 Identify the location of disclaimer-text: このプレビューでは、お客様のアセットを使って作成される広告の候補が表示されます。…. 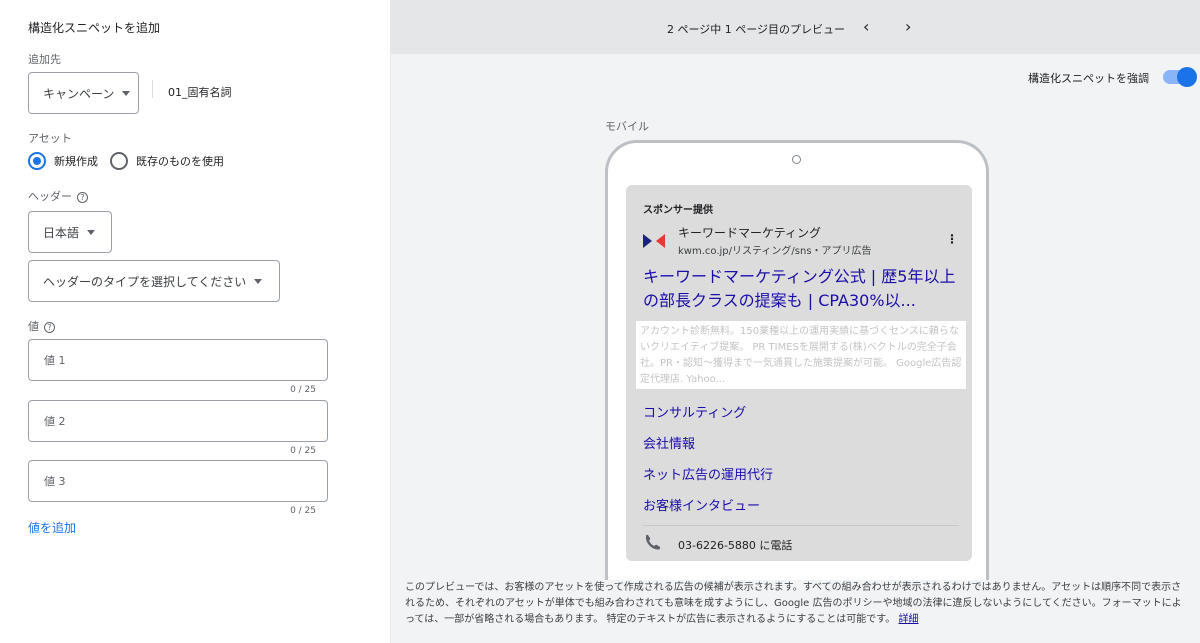
(793, 603).